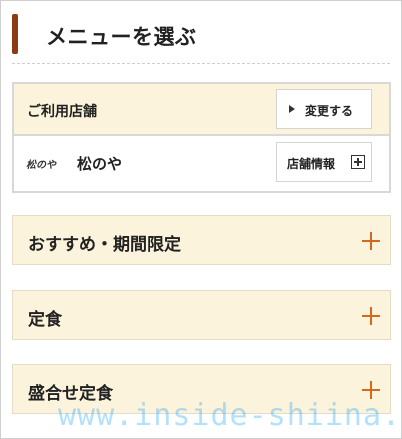 The image size is (402, 439). I want to click on category-combo-set-meal: 盛合せ定食, so click(201, 389).